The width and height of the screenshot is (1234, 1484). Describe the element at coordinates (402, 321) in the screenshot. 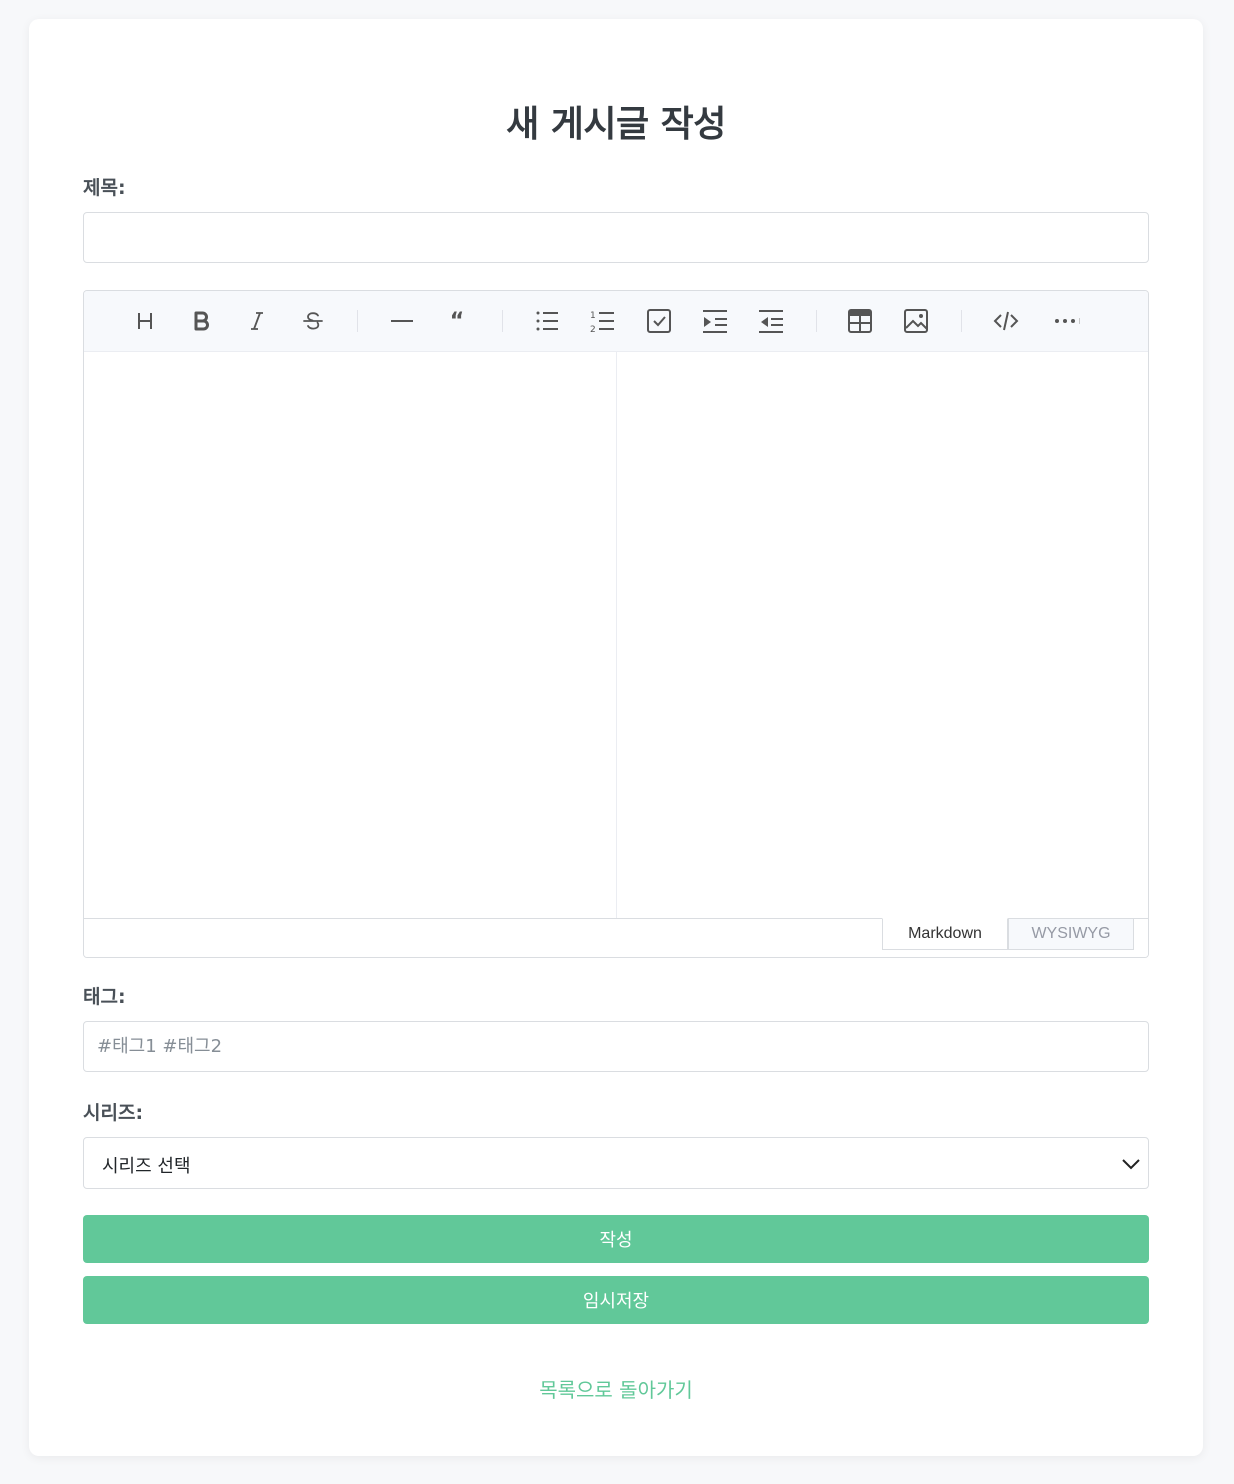

I see `hr-icon` at that location.